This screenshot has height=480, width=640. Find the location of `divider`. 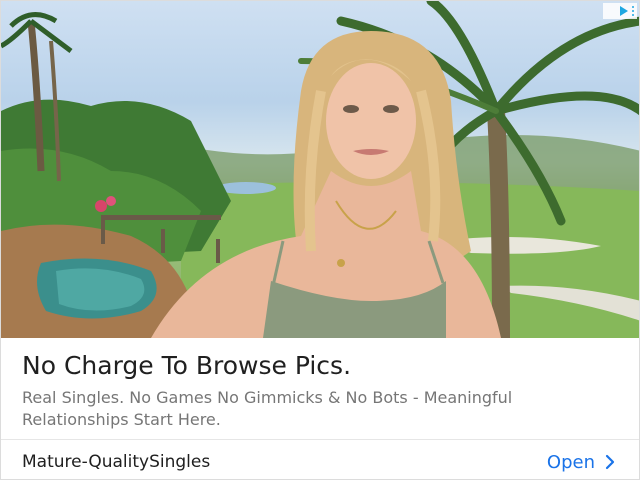

divider is located at coordinates (320, 439).